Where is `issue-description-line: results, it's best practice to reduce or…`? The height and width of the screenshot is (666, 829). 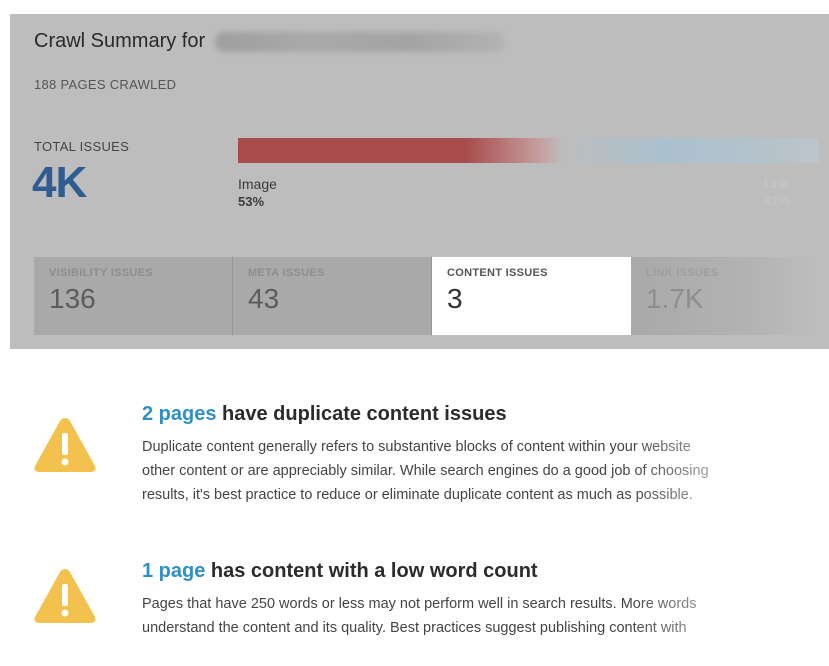
issue-description-line: results, it's best practice to reduce or… is located at coordinates (417, 495).